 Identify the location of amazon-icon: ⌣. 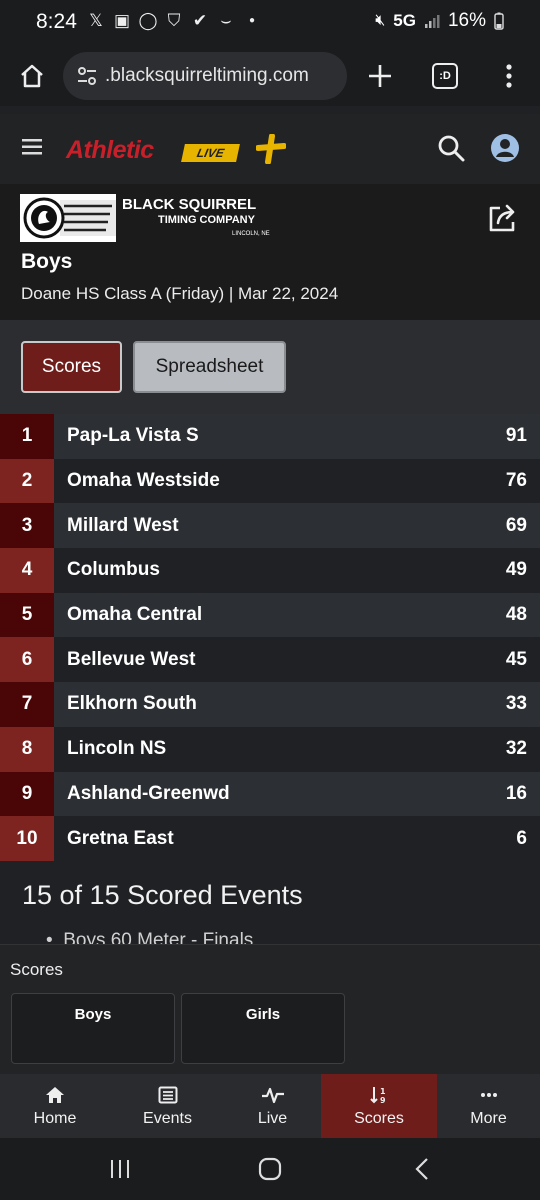
(226, 20).